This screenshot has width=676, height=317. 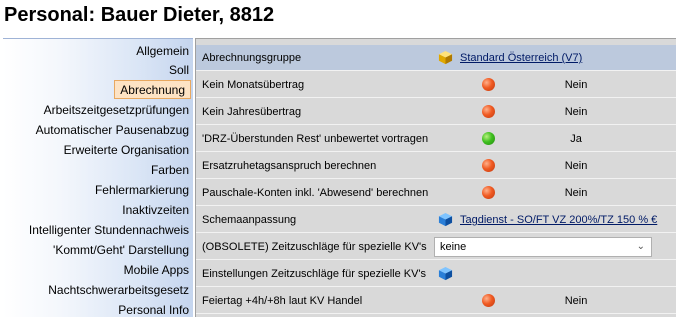 I want to click on zeitzuschlaege-select: keine ⌄, so click(x=543, y=247).